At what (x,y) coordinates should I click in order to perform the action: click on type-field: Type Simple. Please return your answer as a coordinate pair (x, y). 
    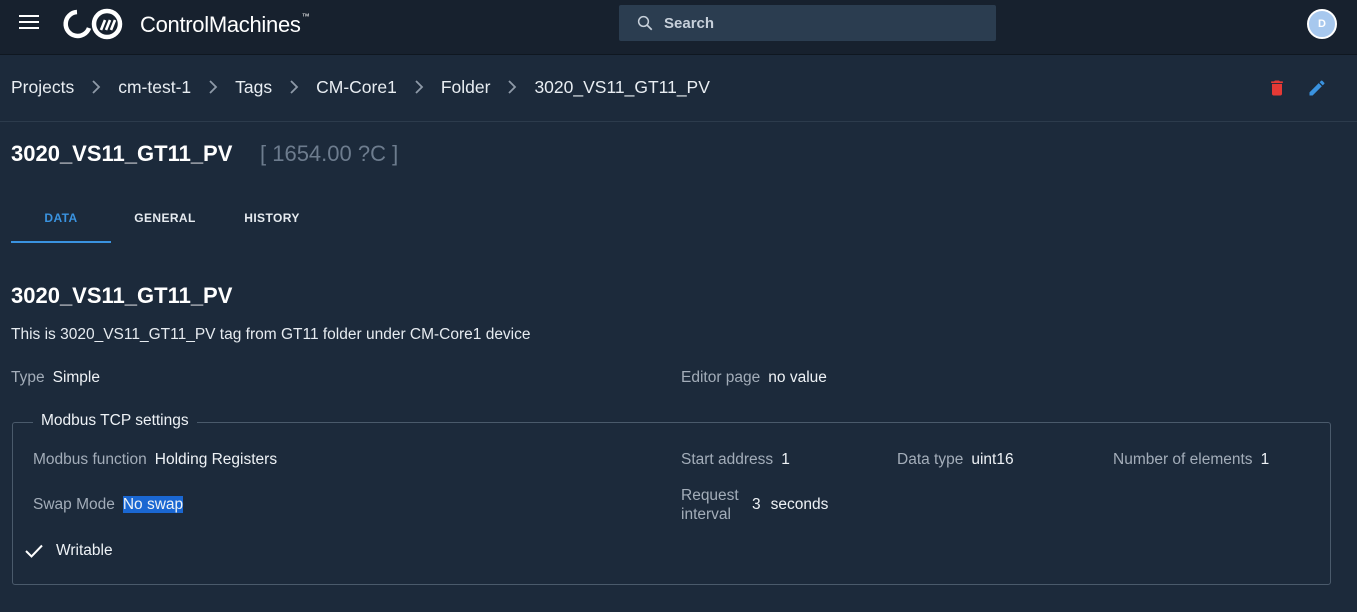
    Looking at the image, I should click on (55, 378).